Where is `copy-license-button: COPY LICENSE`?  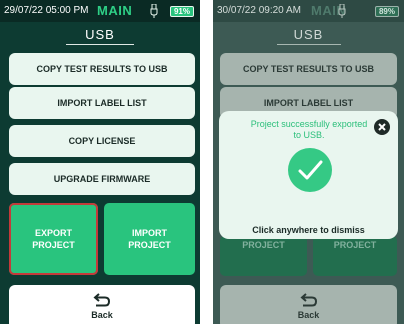 copy-license-button: COPY LICENSE is located at coordinates (102, 141).